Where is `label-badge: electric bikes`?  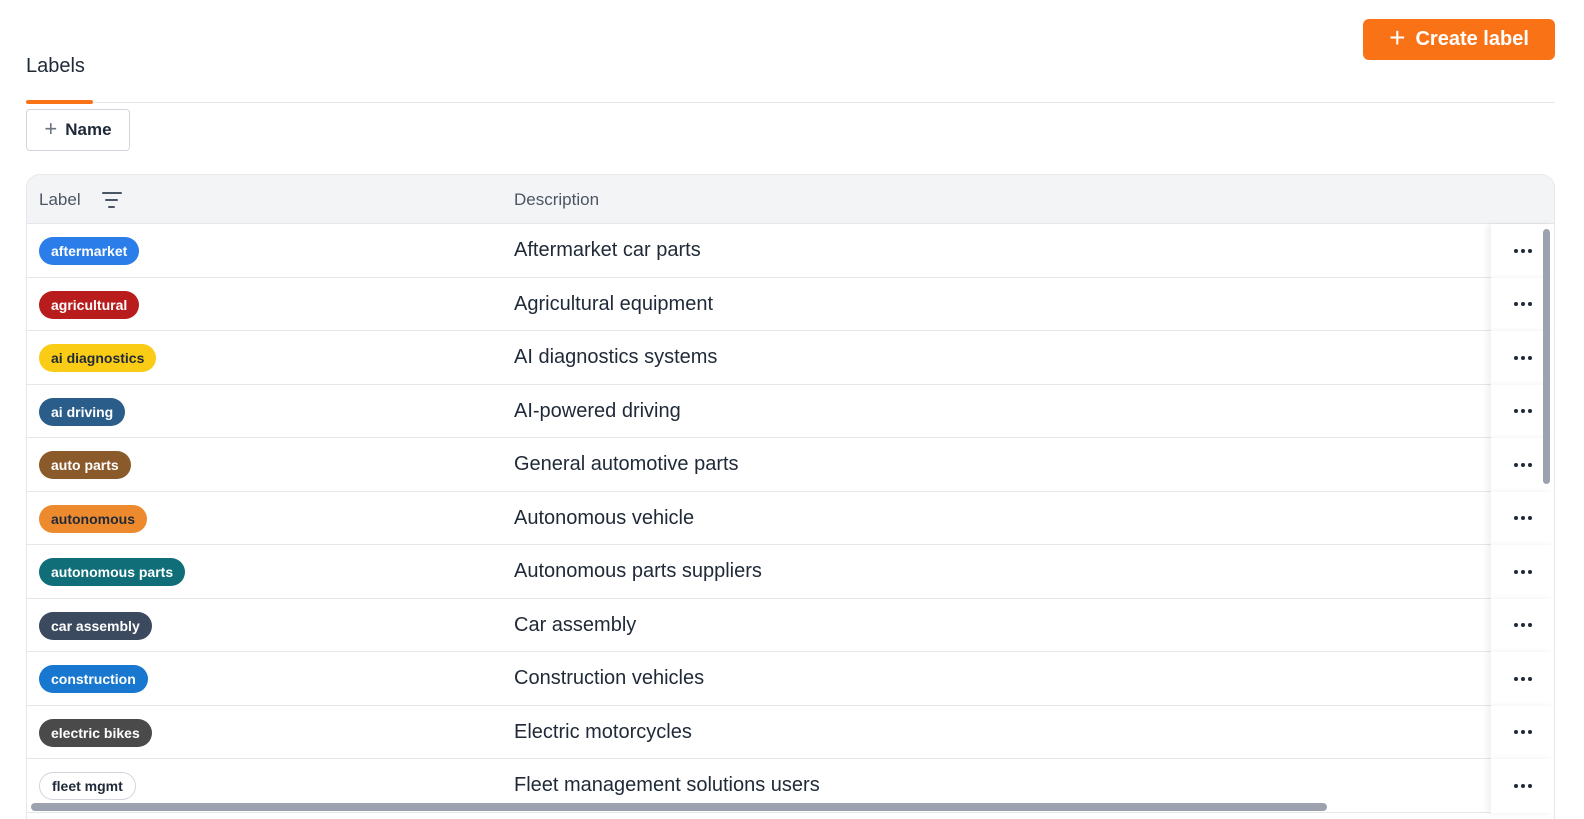
label-badge: electric bikes is located at coordinates (95, 732).